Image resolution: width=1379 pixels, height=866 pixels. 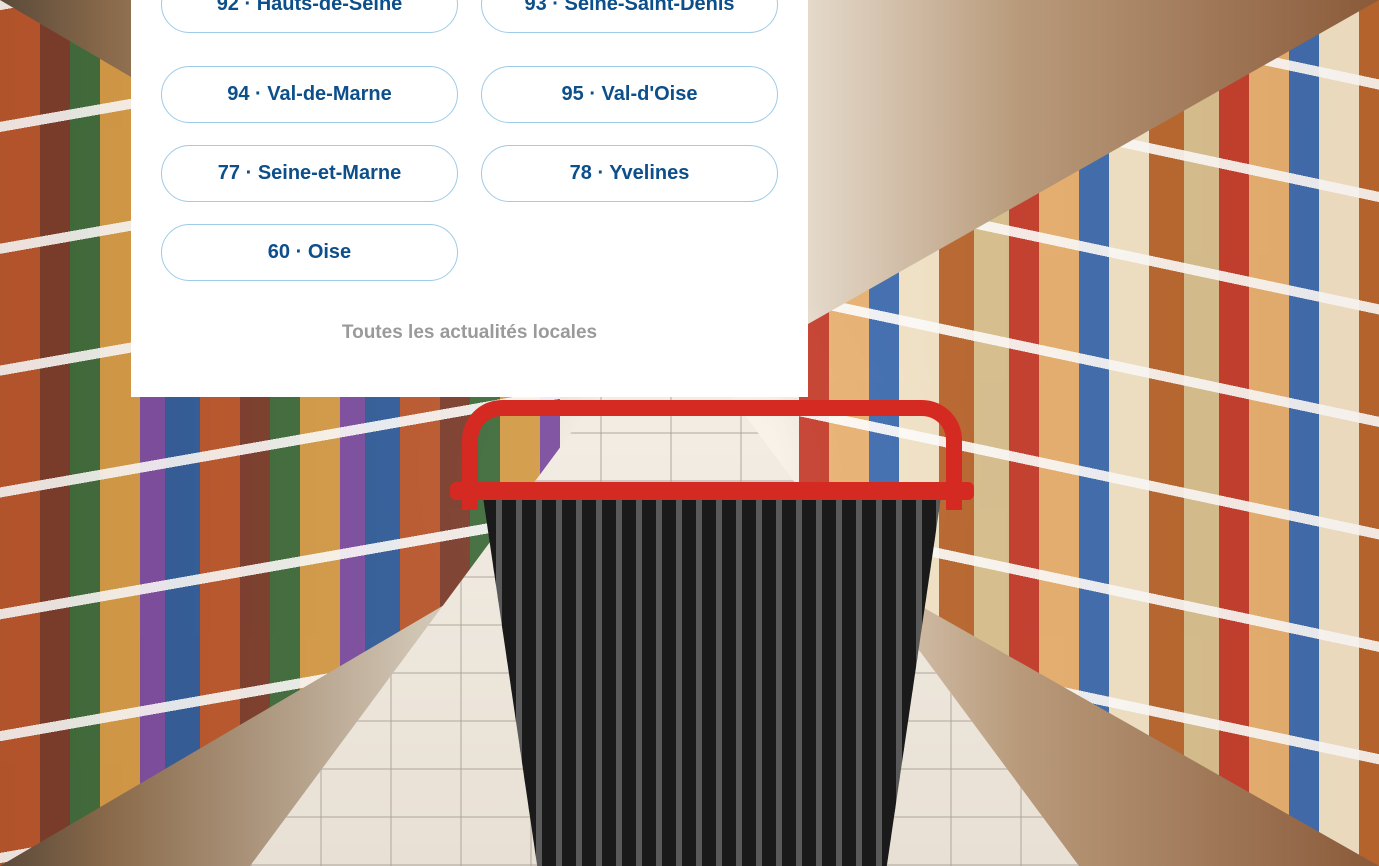 I want to click on department-button-94: 94 · Val-de-Marne, so click(x=309, y=94).